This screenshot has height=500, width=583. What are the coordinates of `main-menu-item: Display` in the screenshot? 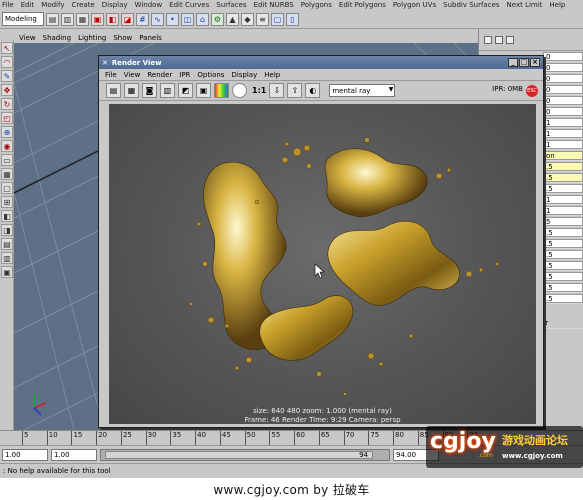 It's located at (115, 5).